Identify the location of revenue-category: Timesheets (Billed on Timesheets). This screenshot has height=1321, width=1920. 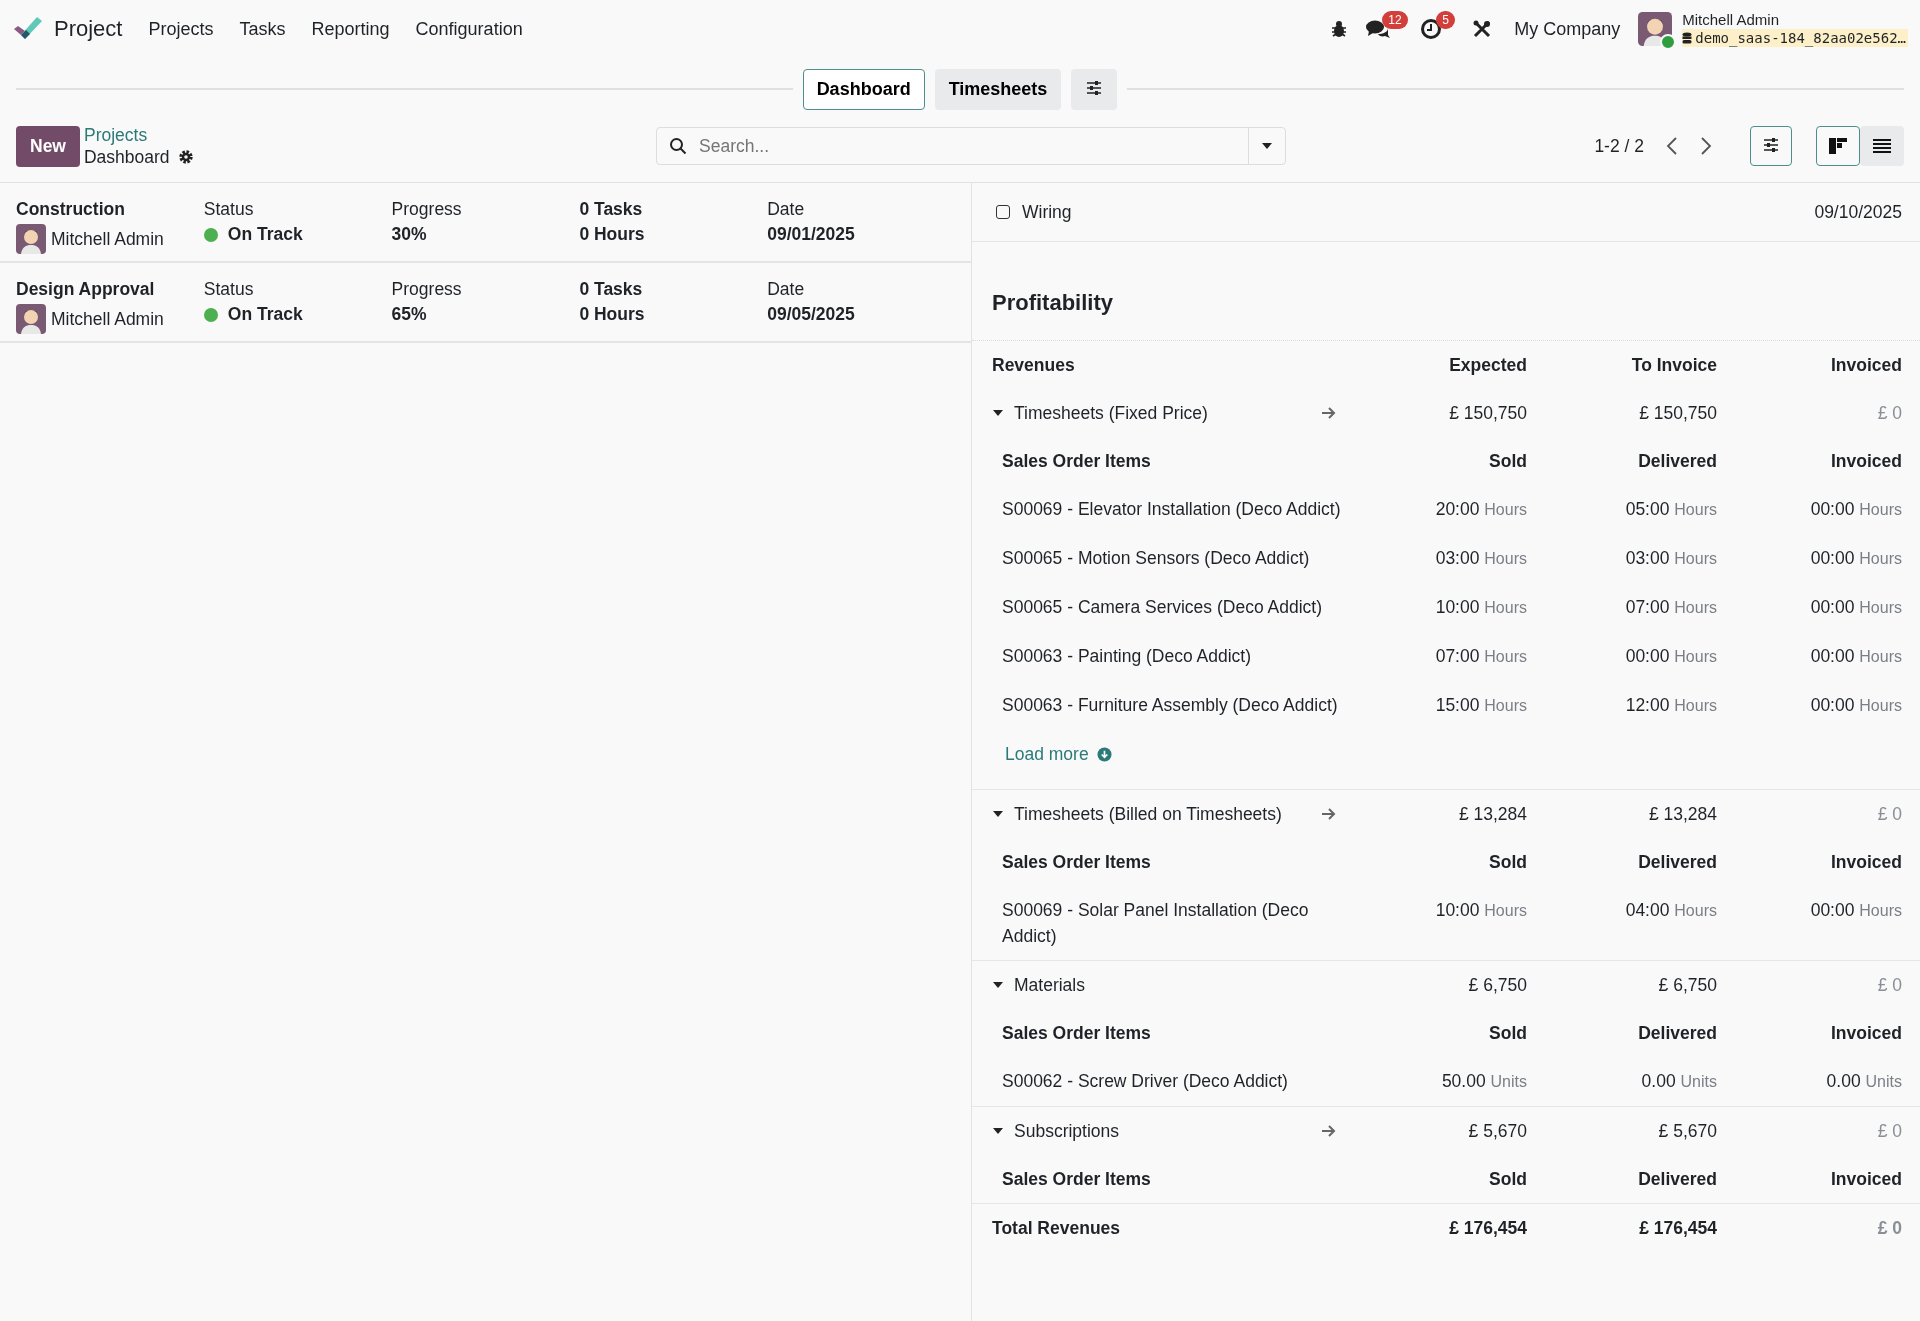
(1148, 814).